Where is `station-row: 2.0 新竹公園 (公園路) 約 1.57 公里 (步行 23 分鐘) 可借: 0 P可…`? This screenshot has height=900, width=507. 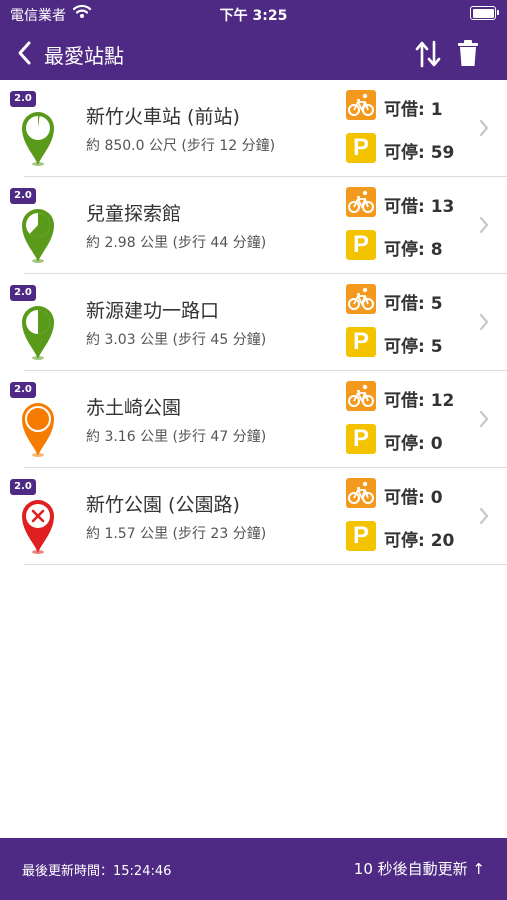
station-row: 2.0 新竹公園 (公園路) 約 1.57 公里 (步行 23 分鐘) 可借: 0 P可… is located at coordinates (253, 516).